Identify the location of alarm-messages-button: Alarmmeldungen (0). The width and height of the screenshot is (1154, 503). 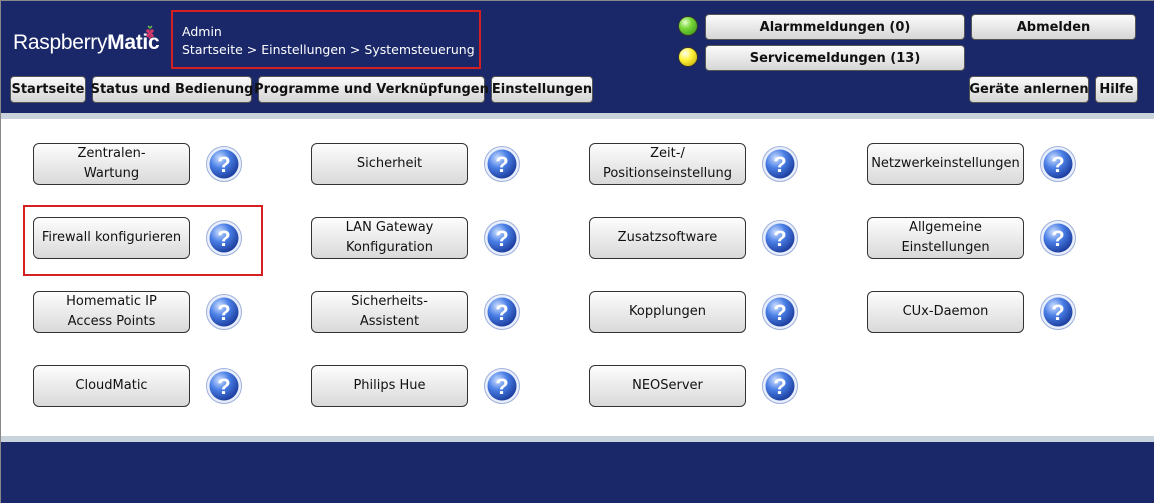
(835, 27).